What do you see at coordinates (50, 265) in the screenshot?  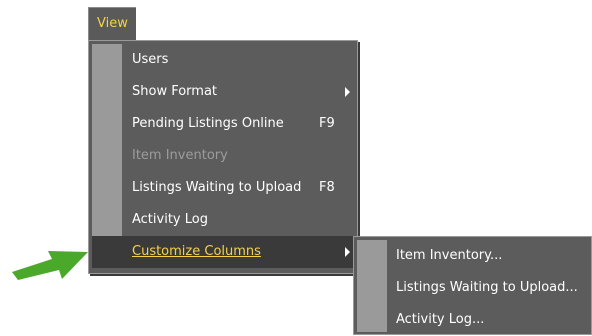 I see `green-arrow-icon` at bounding box center [50, 265].